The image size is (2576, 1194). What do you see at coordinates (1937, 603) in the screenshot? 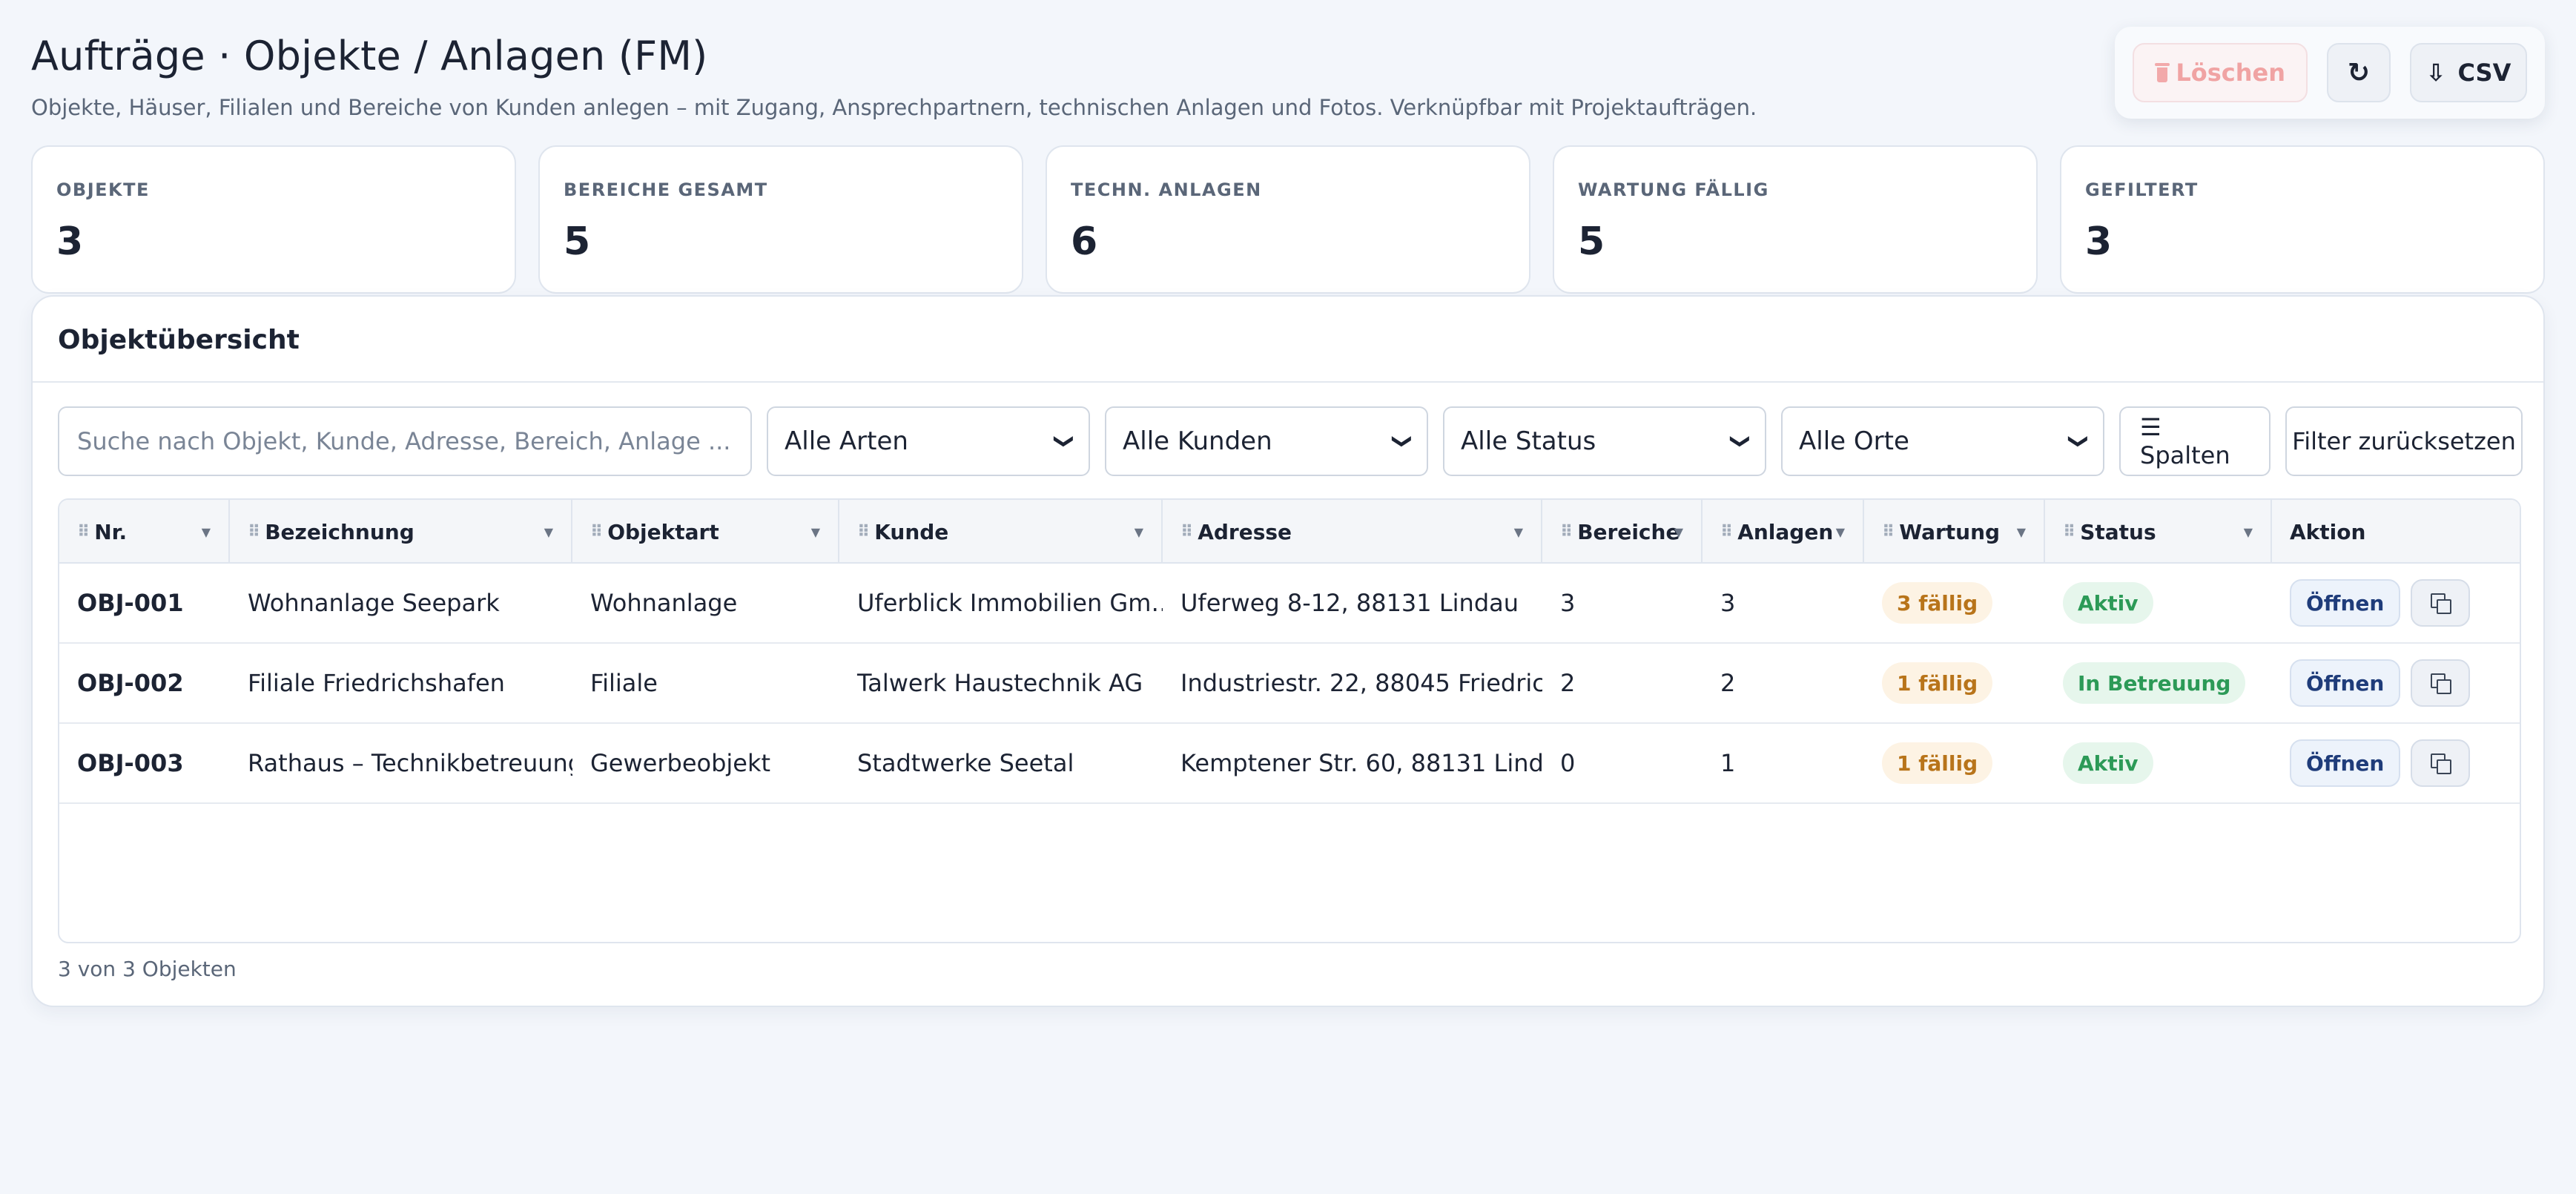
I see `maintenance-badge: 3 fällig` at bounding box center [1937, 603].